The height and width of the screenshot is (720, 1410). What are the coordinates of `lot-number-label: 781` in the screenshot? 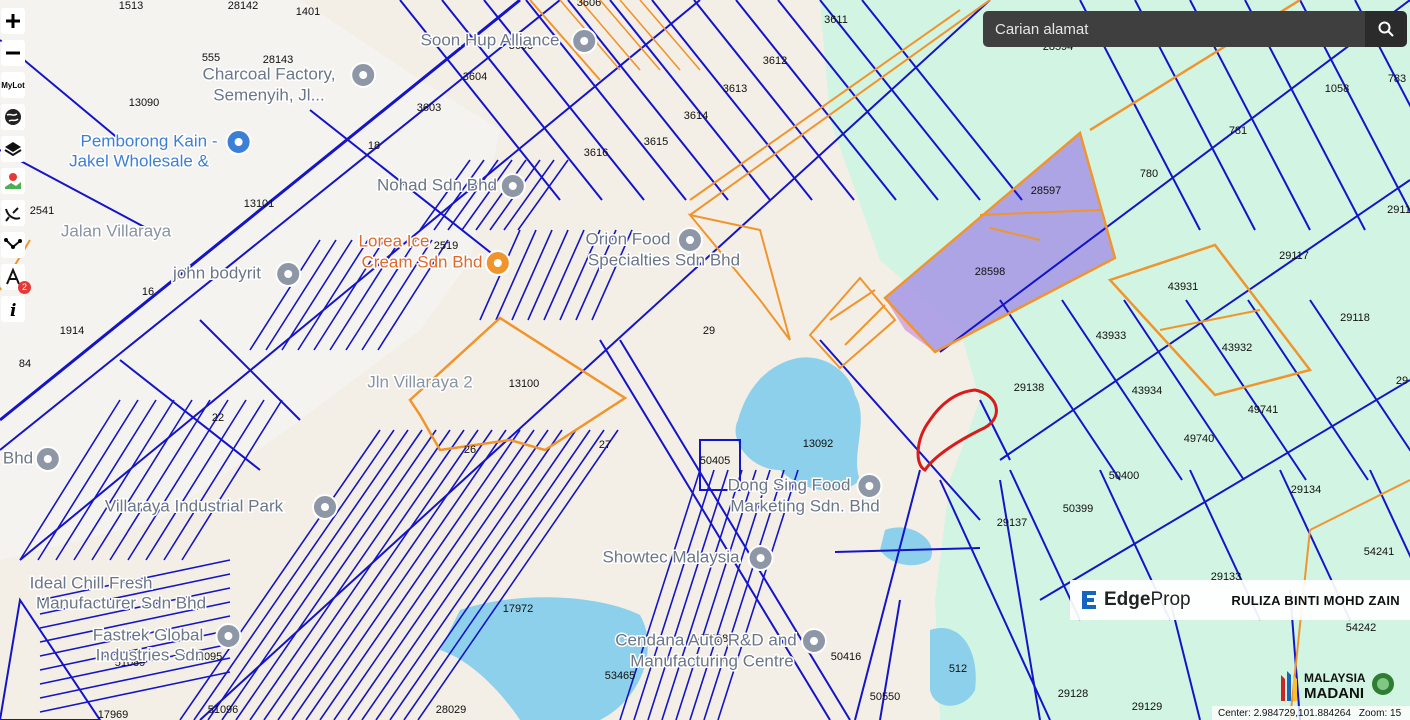 It's located at (1238, 131).